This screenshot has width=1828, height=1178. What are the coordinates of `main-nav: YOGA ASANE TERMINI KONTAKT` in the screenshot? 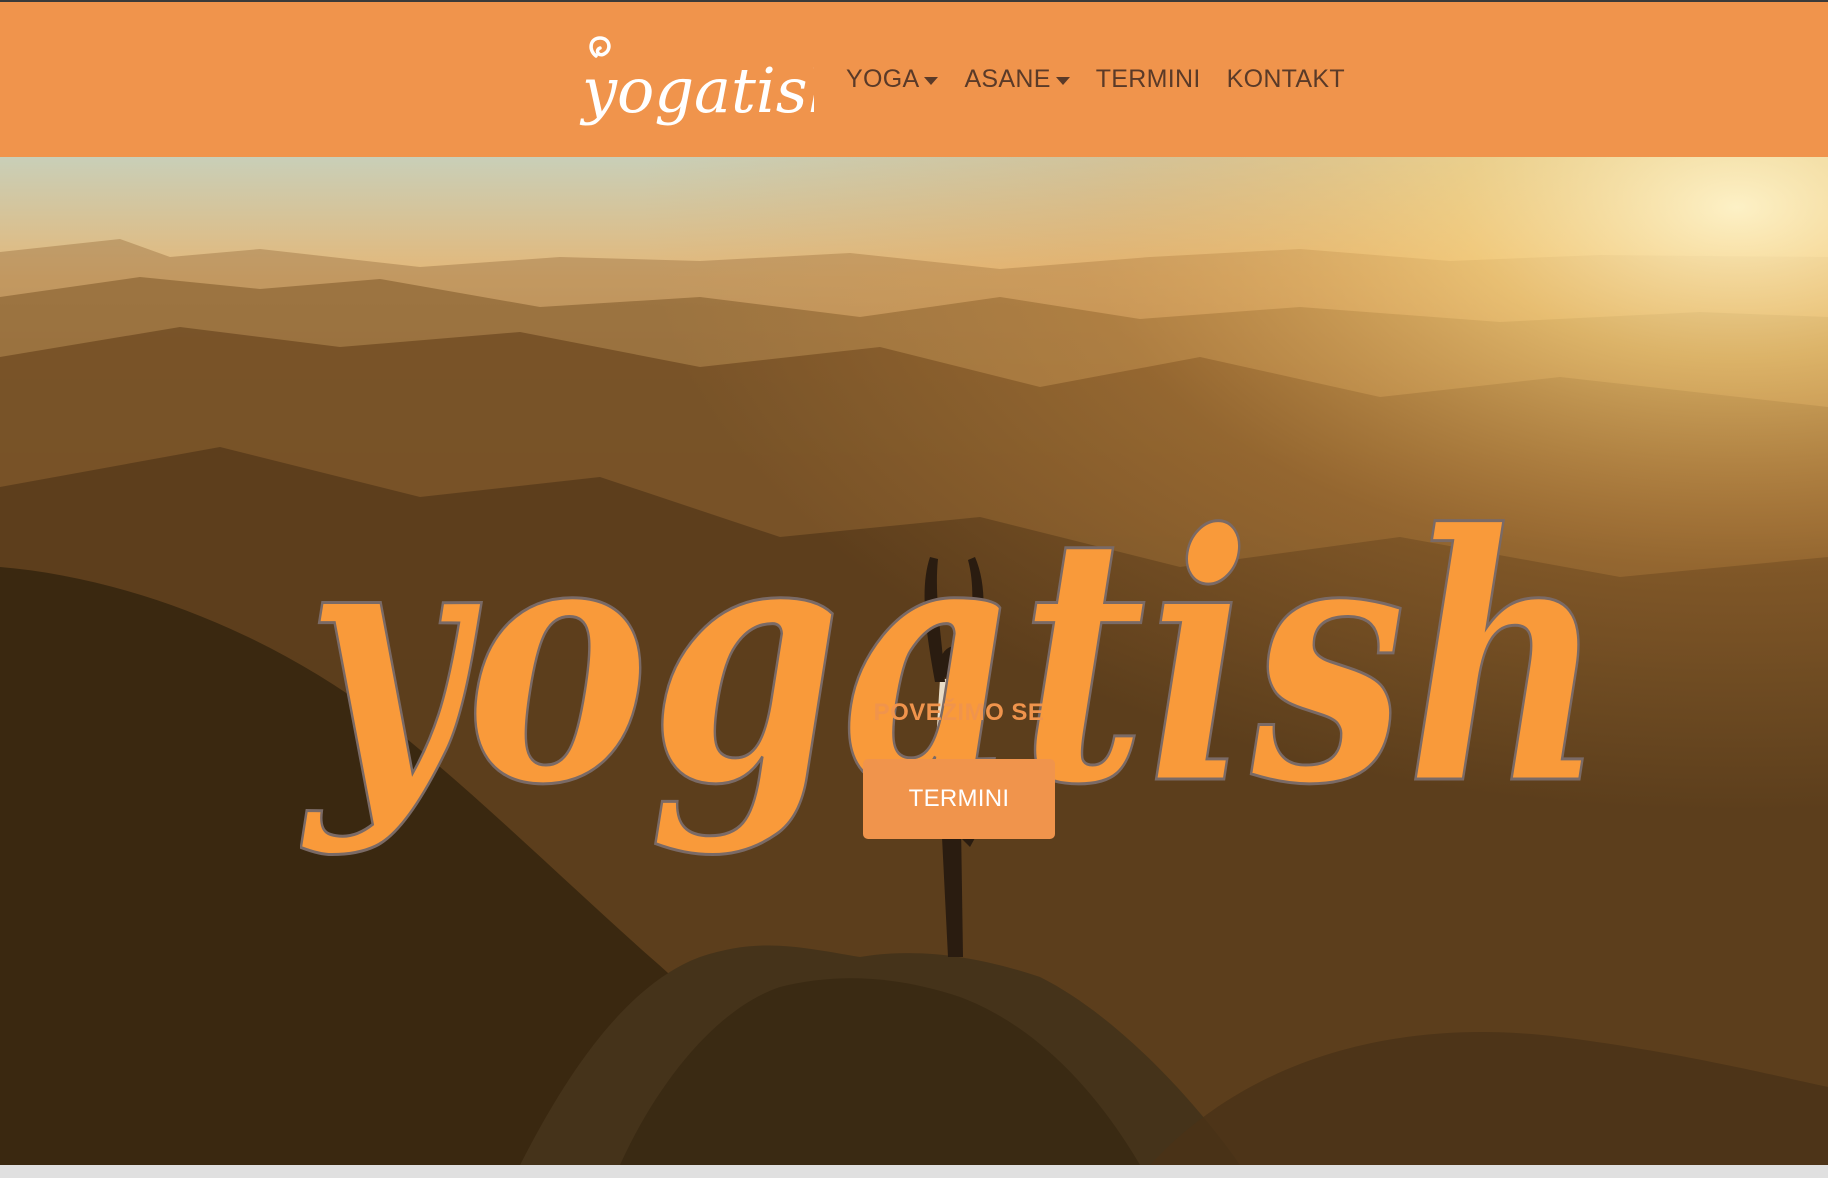 It's located at (1108, 79).